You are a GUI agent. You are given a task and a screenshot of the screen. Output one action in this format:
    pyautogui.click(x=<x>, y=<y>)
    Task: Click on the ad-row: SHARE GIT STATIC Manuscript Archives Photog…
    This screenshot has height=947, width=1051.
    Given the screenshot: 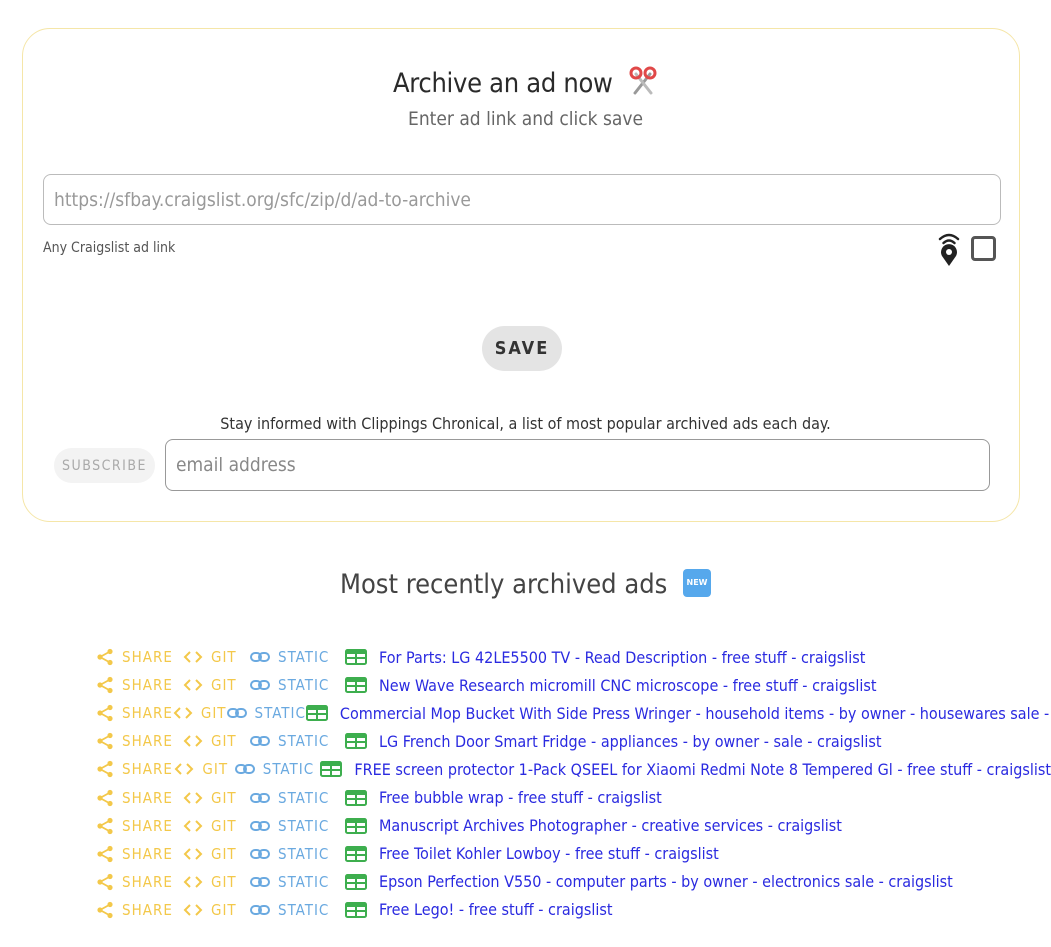 What is the action you would take?
    pyautogui.click(x=573, y=826)
    